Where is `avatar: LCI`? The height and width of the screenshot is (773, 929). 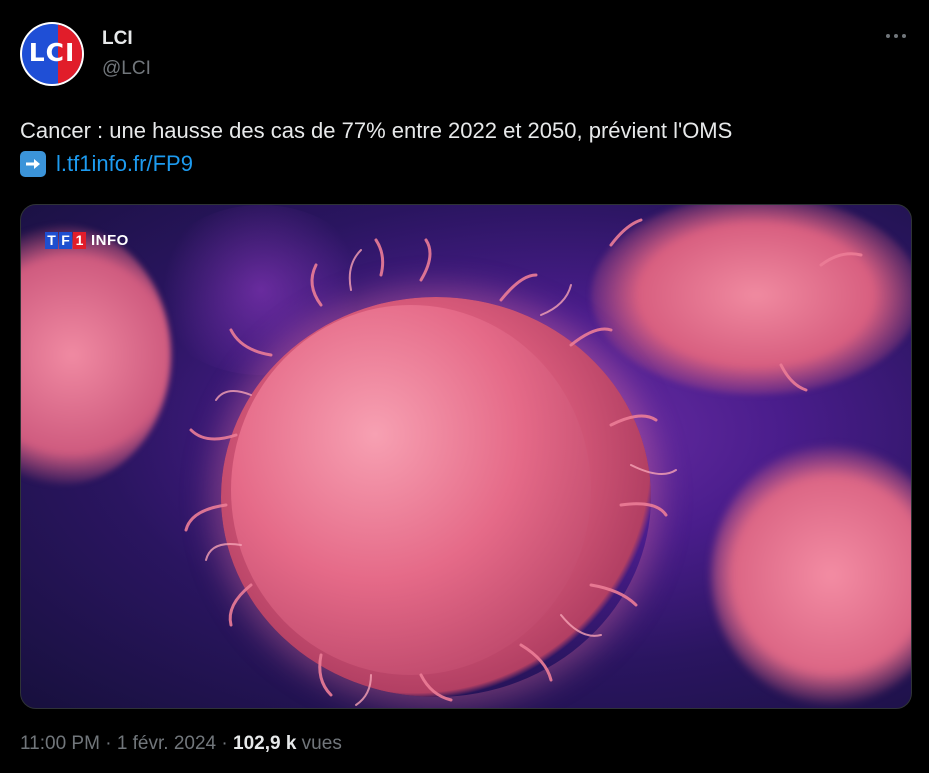 avatar: LCI is located at coordinates (52, 54).